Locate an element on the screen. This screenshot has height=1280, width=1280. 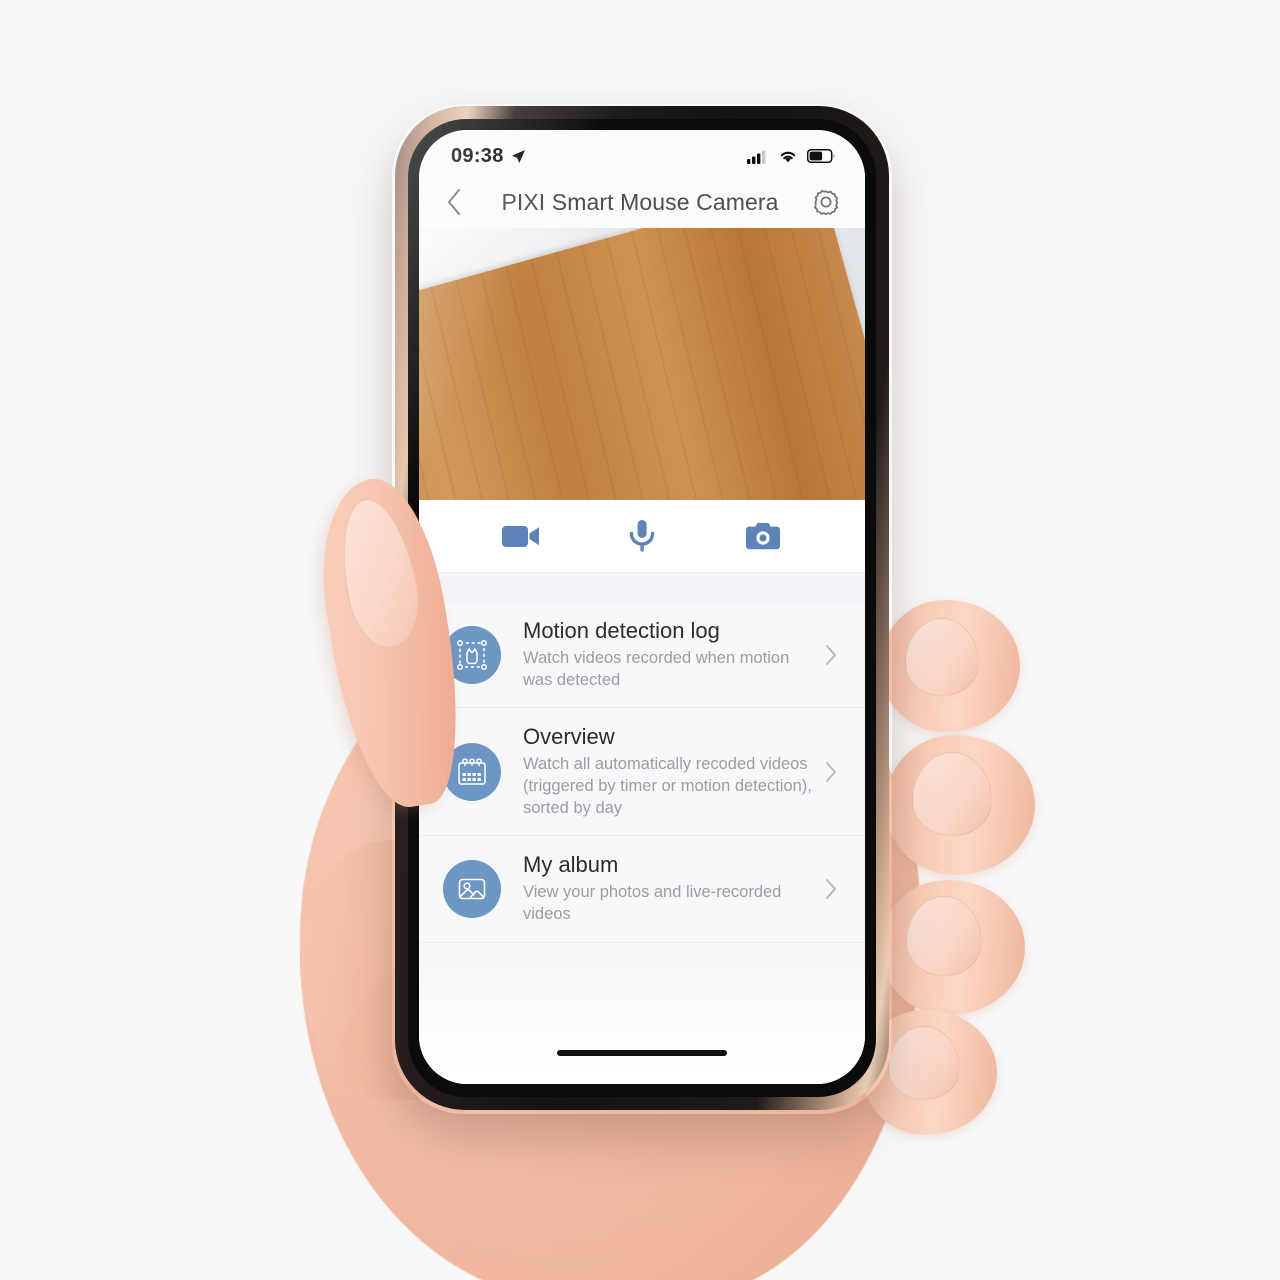
nav-bar: PIXI Smart Mouse Camera is located at coordinates (642, 202).